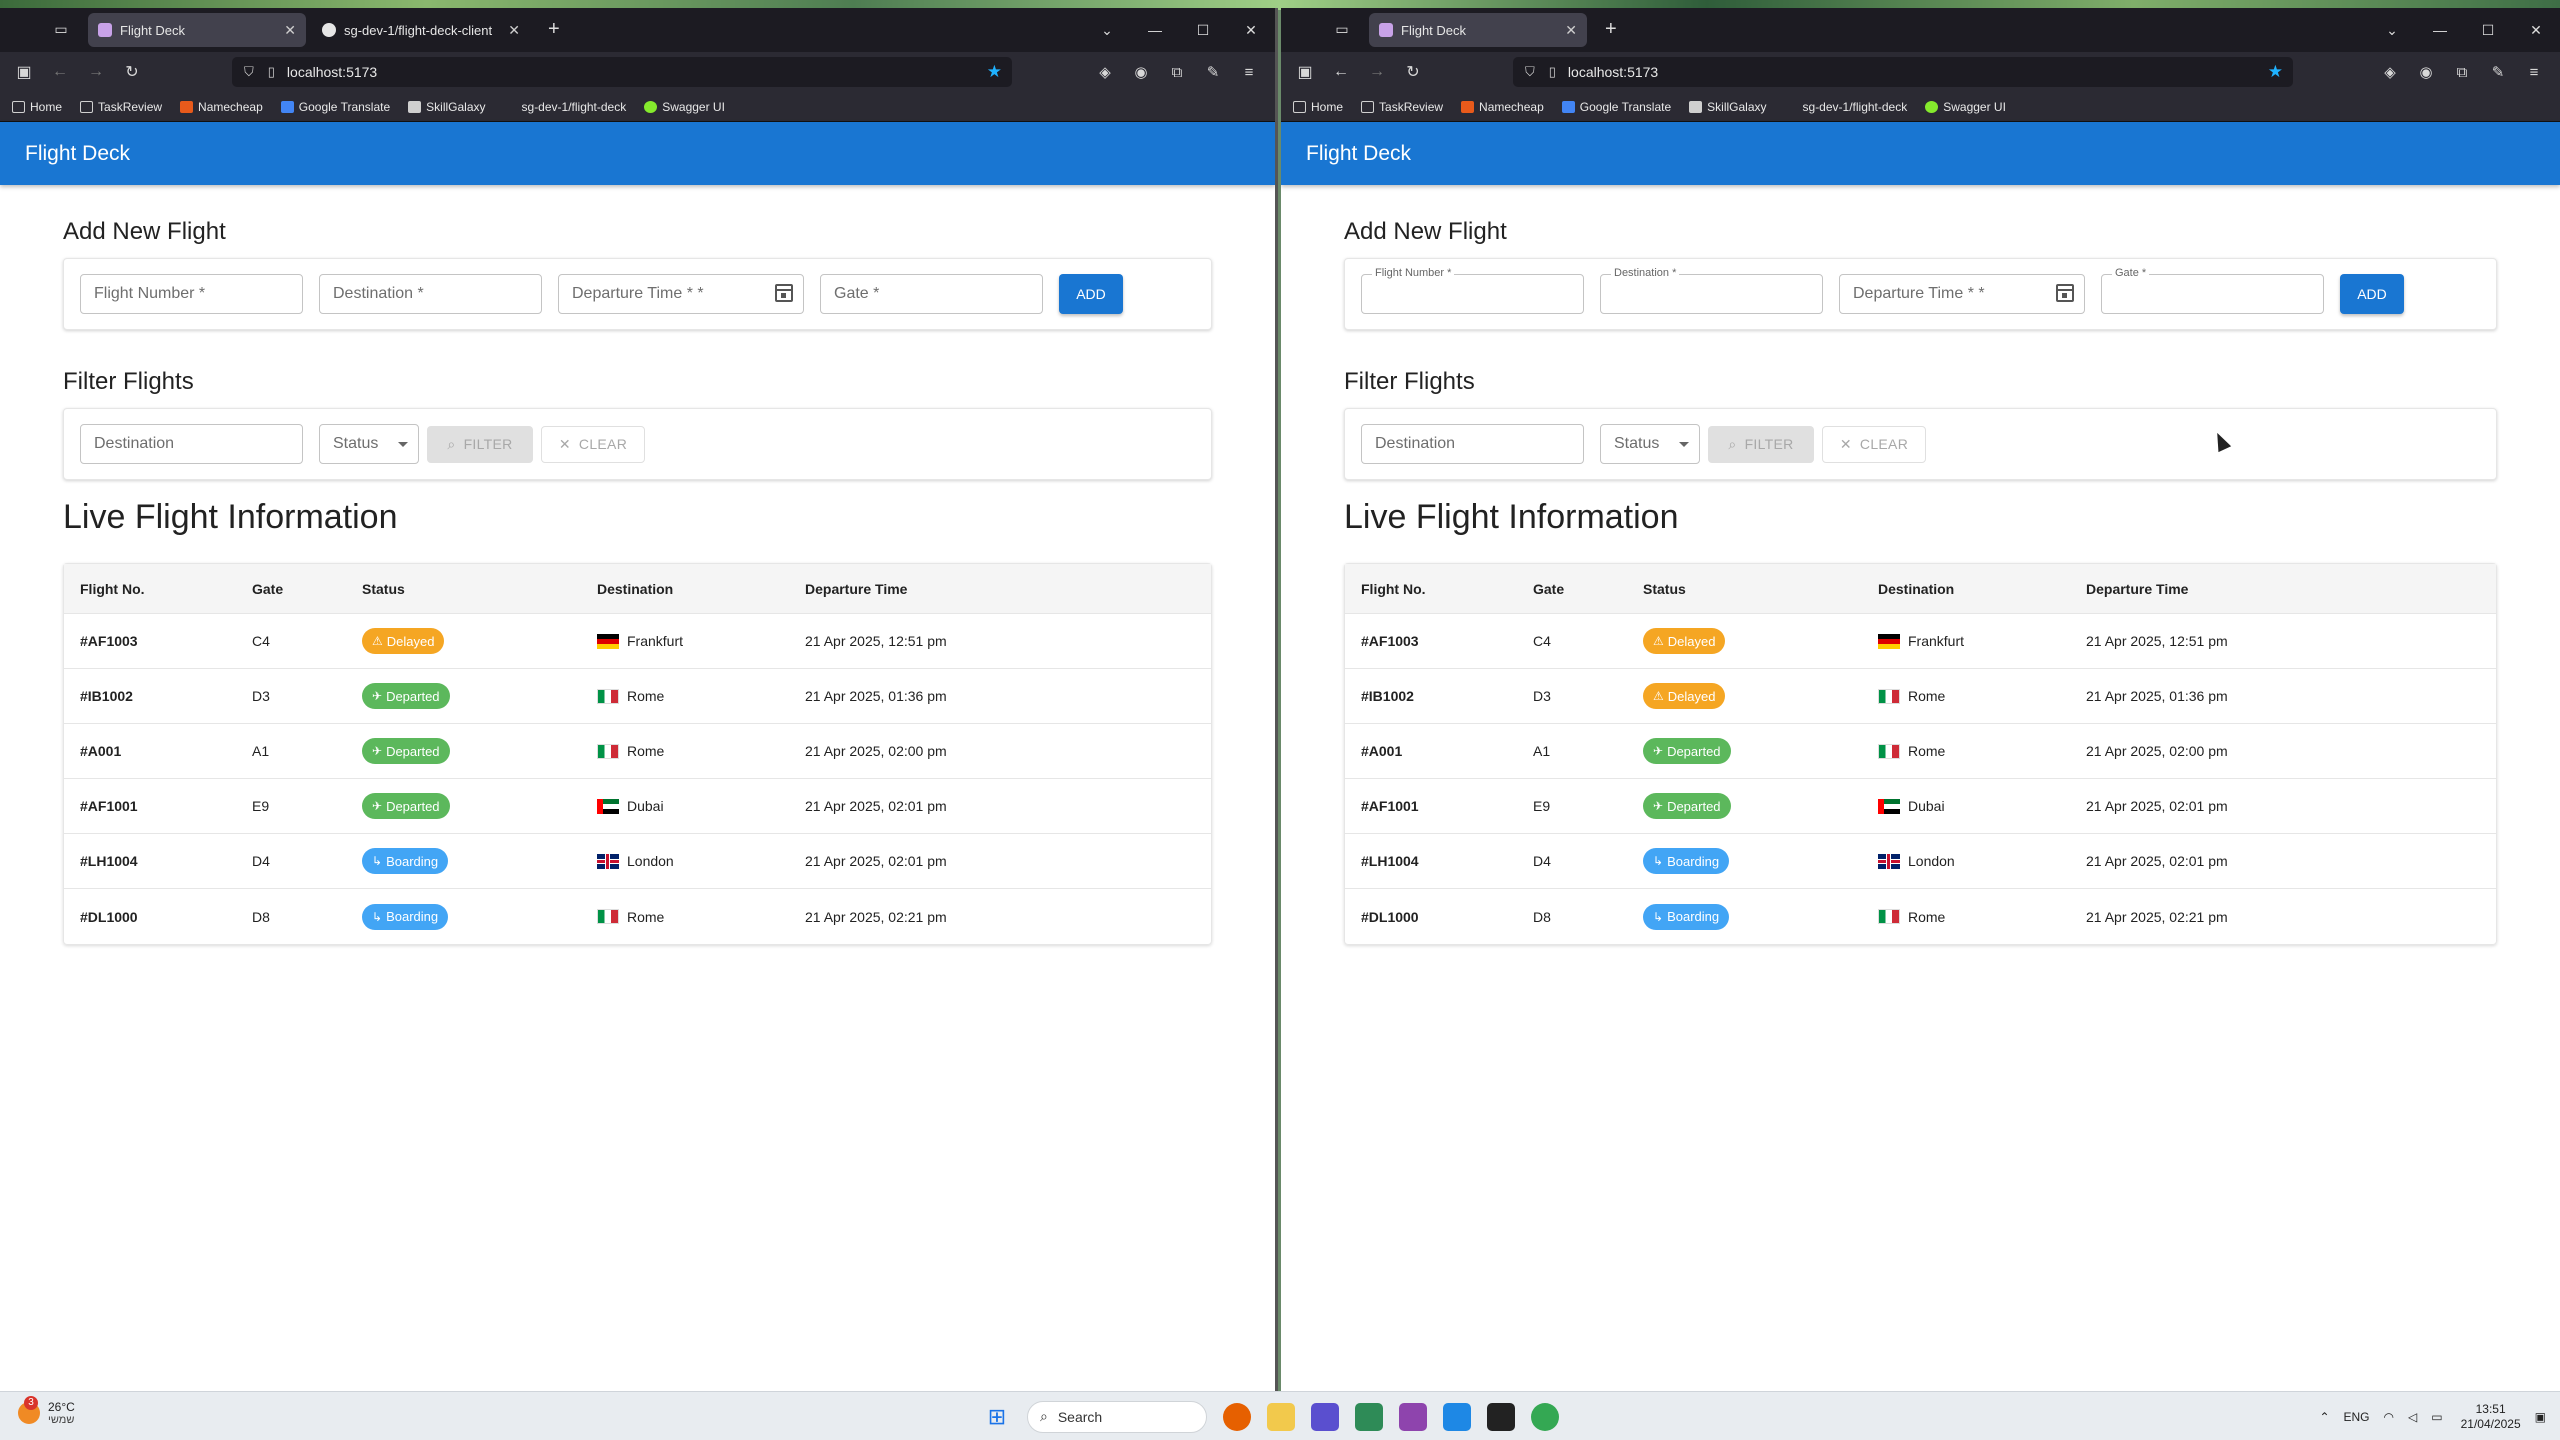  I want to click on notifications-icon: ▣, so click(2540, 1417).